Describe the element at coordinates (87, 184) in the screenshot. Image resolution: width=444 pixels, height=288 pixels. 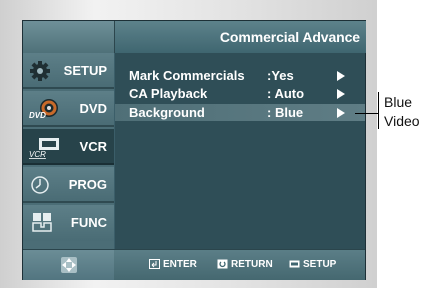
I see `sidebar-item-label: PROG` at that location.